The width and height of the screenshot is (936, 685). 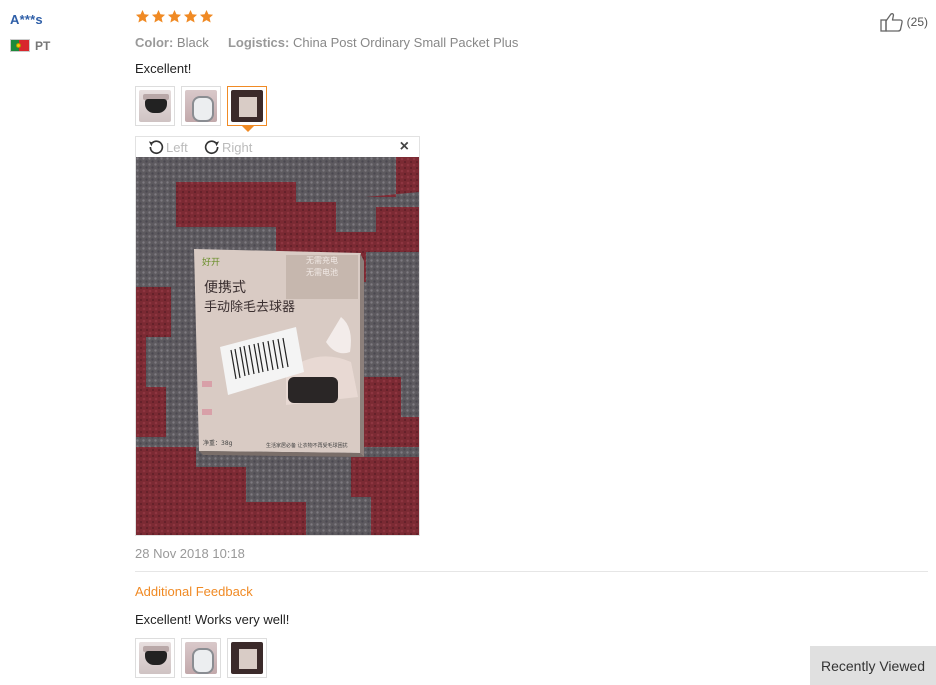 What do you see at coordinates (43, 46) in the screenshot?
I see `reviewer-country: PT` at bounding box center [43, 46].